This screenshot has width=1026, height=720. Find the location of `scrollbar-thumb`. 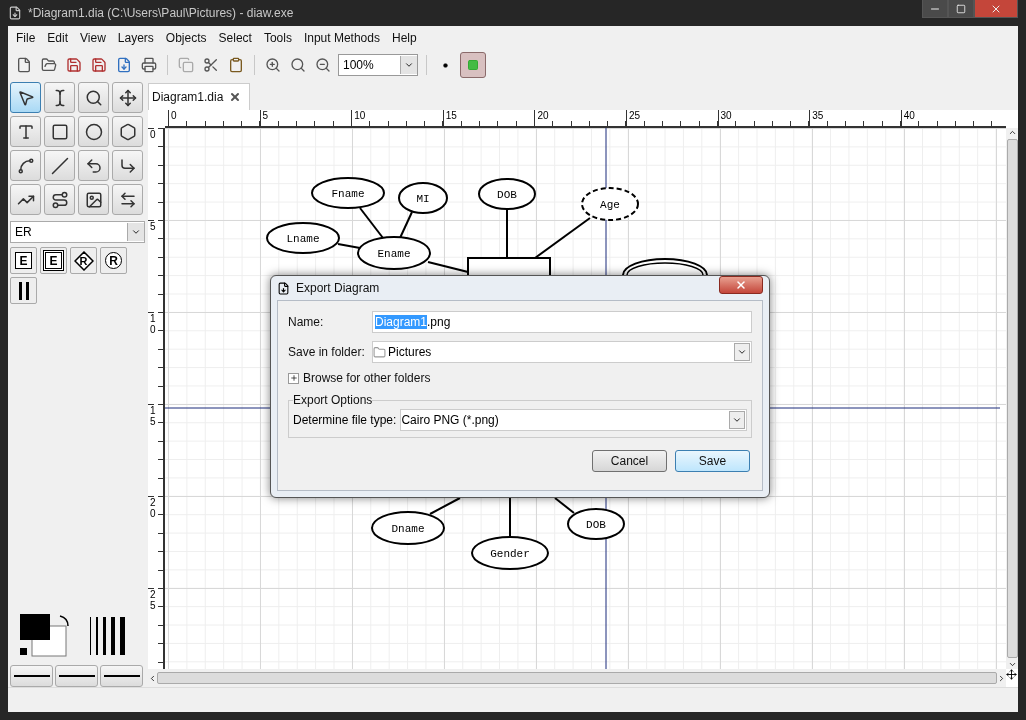

scrollbar-thumb is located at coordinates (577, 678).